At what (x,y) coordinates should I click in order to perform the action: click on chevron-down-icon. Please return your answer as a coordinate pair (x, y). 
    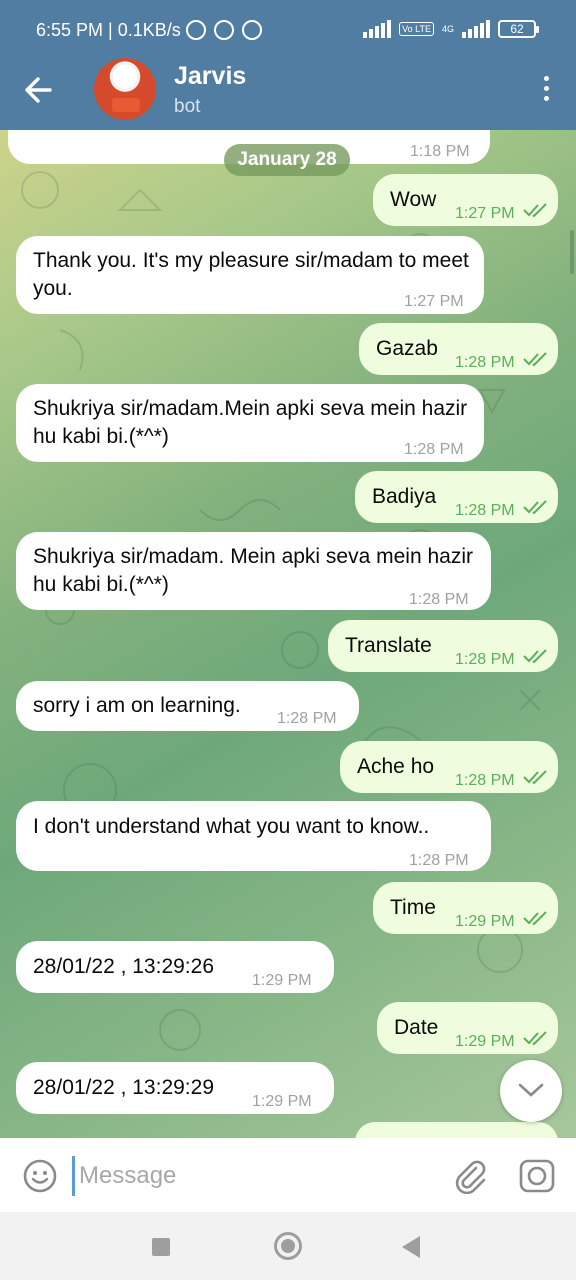
    Looking at the image, I should click on (531, 1090).